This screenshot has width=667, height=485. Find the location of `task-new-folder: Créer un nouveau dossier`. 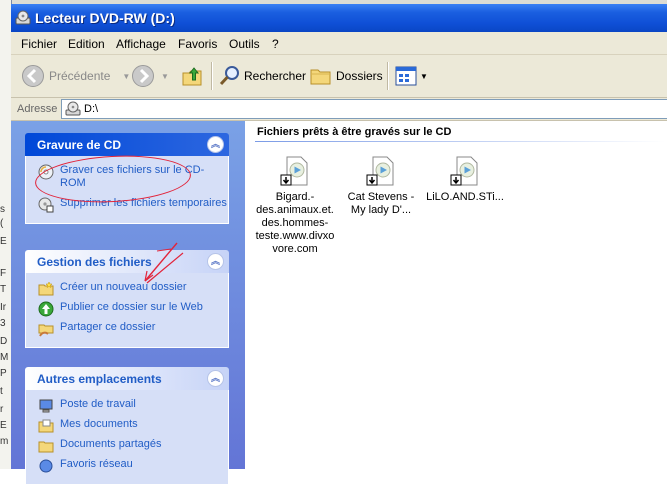

task-new-folder: Créer un nouveau dossier is located at coordinates (127, 288).